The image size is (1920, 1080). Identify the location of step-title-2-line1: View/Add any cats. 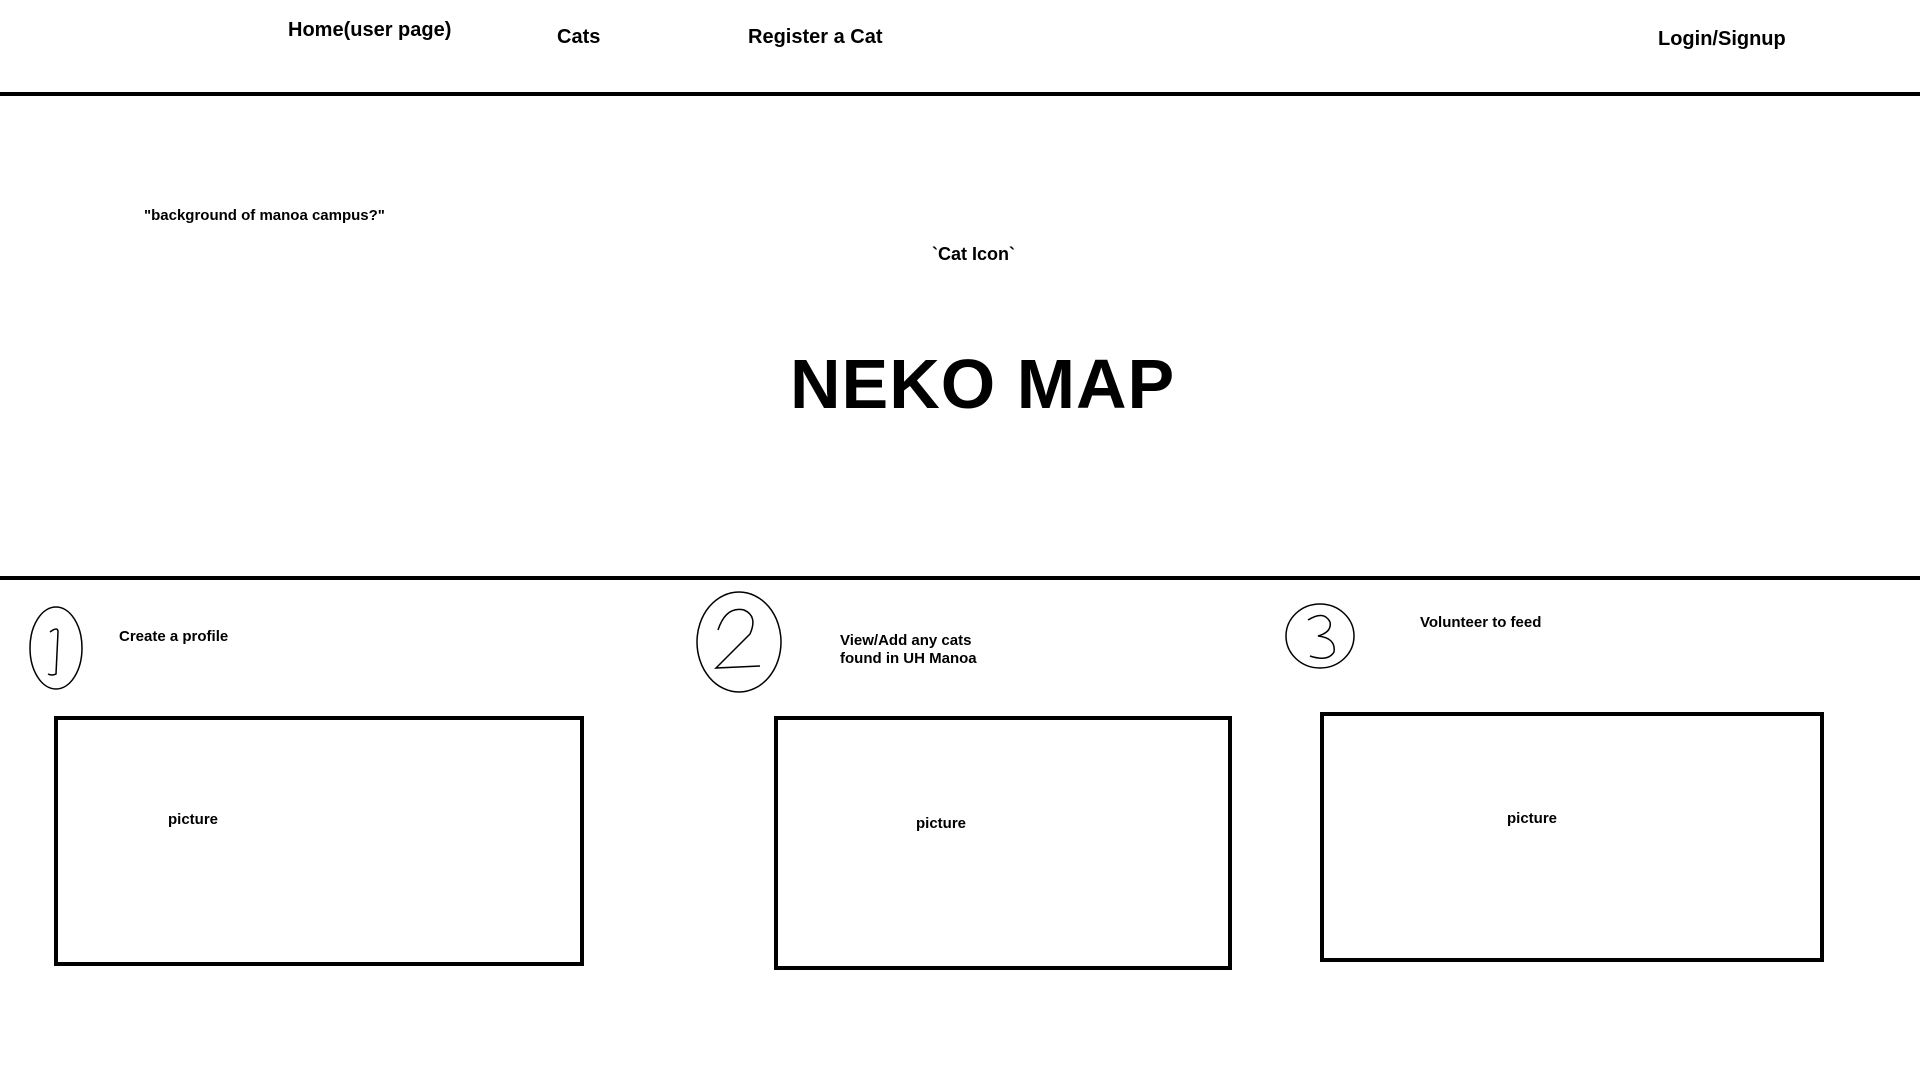
(906, 640).